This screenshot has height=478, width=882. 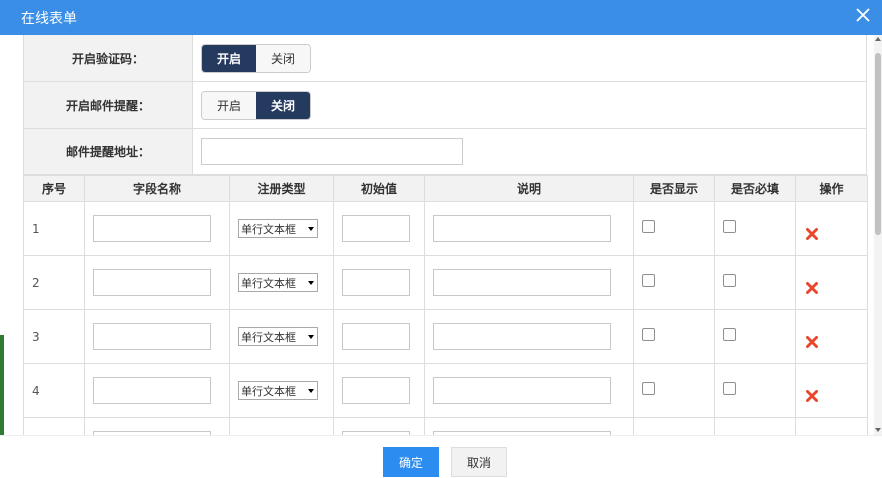 What do you see at coordinates (755, 188) in the screenshot?
I see `header-required: 是否必填` at bounding box center [755, 188].